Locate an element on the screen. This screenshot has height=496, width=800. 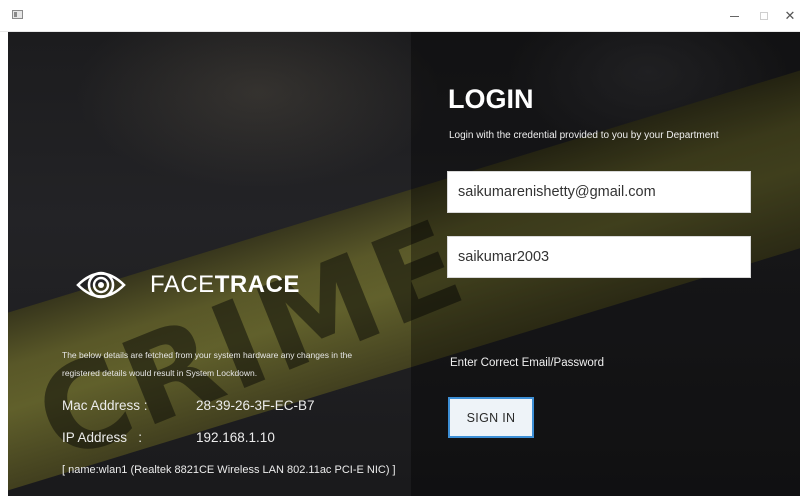
minimize-icon is located at coordinates (734, 16).